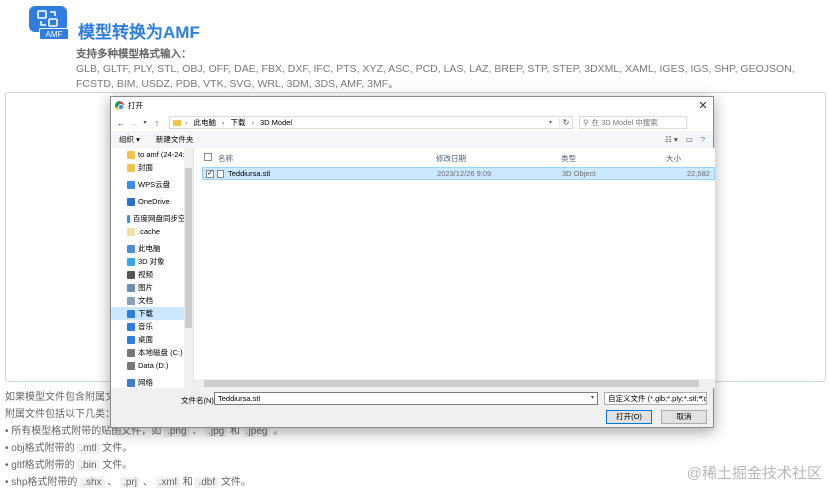  What do you see at coordinates (629, 417) in the screenshot?
I see `open-button: 打开(O)` at bounding box center [629, 417].